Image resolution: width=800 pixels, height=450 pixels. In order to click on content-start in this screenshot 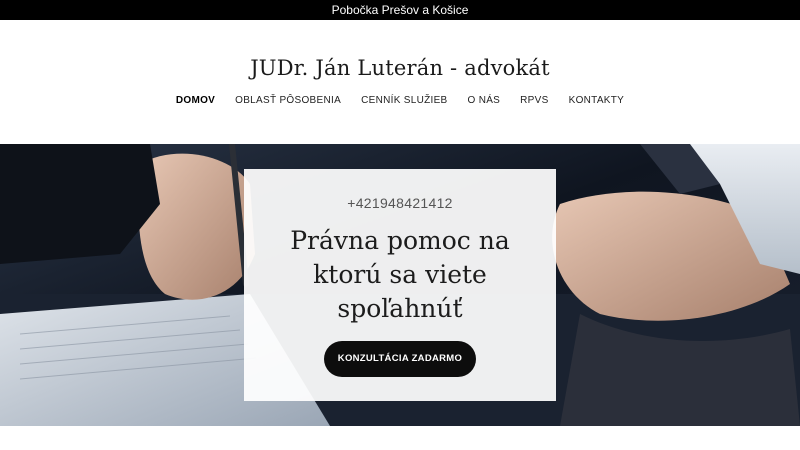, I will do `click(400, 438)`.